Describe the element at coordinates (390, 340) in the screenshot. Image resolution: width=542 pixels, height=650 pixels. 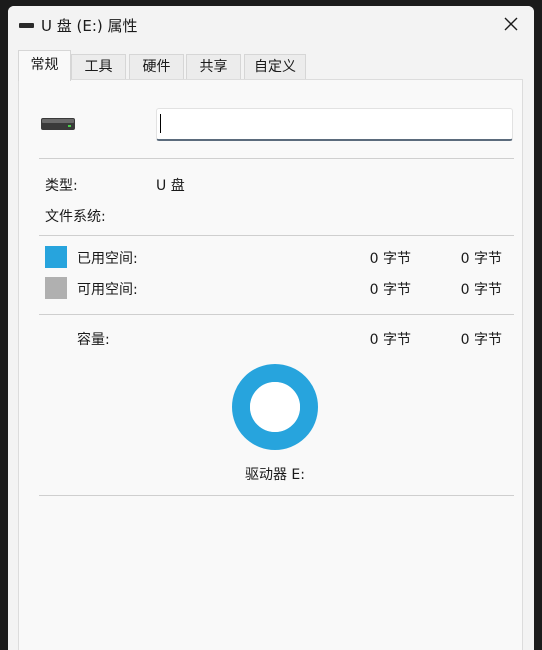
I see `capacity-bytes: 0 字节` at that location.